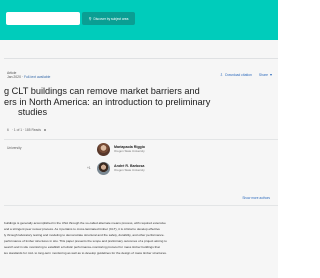 The width and height of the screenshot is (320, 278). What do you see at coordinates (139, 20) in the screenshot?
I see `top-bar: ⚲ Discover by subject area` at bounding box center [139, 20].